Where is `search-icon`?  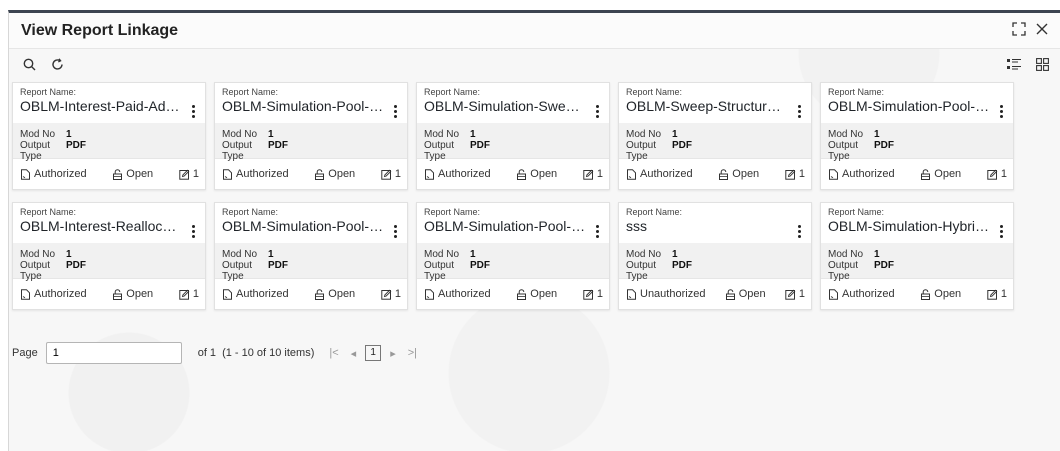
search-icon is located at coordinates (29, 64).